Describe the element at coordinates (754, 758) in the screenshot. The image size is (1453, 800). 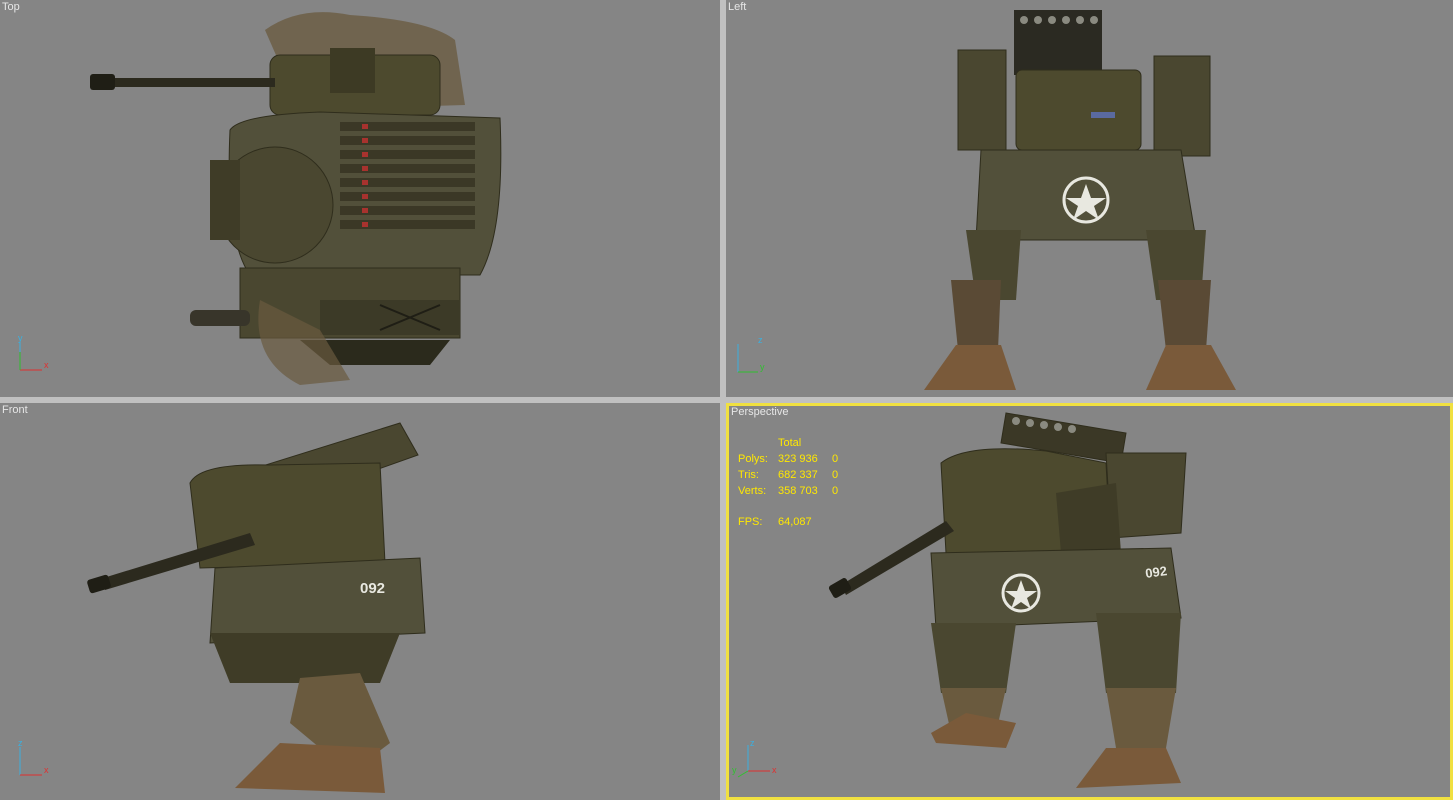
I see `axis-tripod: z y x` at that location.